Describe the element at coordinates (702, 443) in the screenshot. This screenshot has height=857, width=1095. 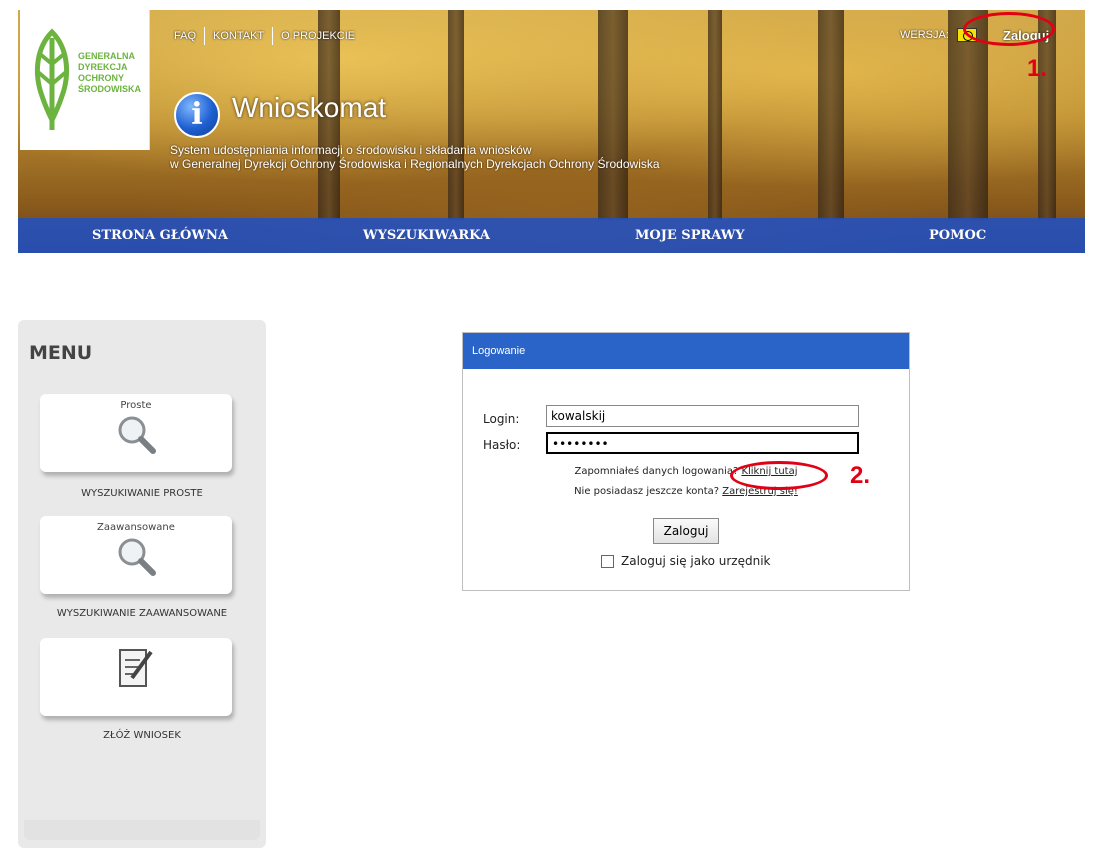
I see `password-input: ••••••••` at that location.